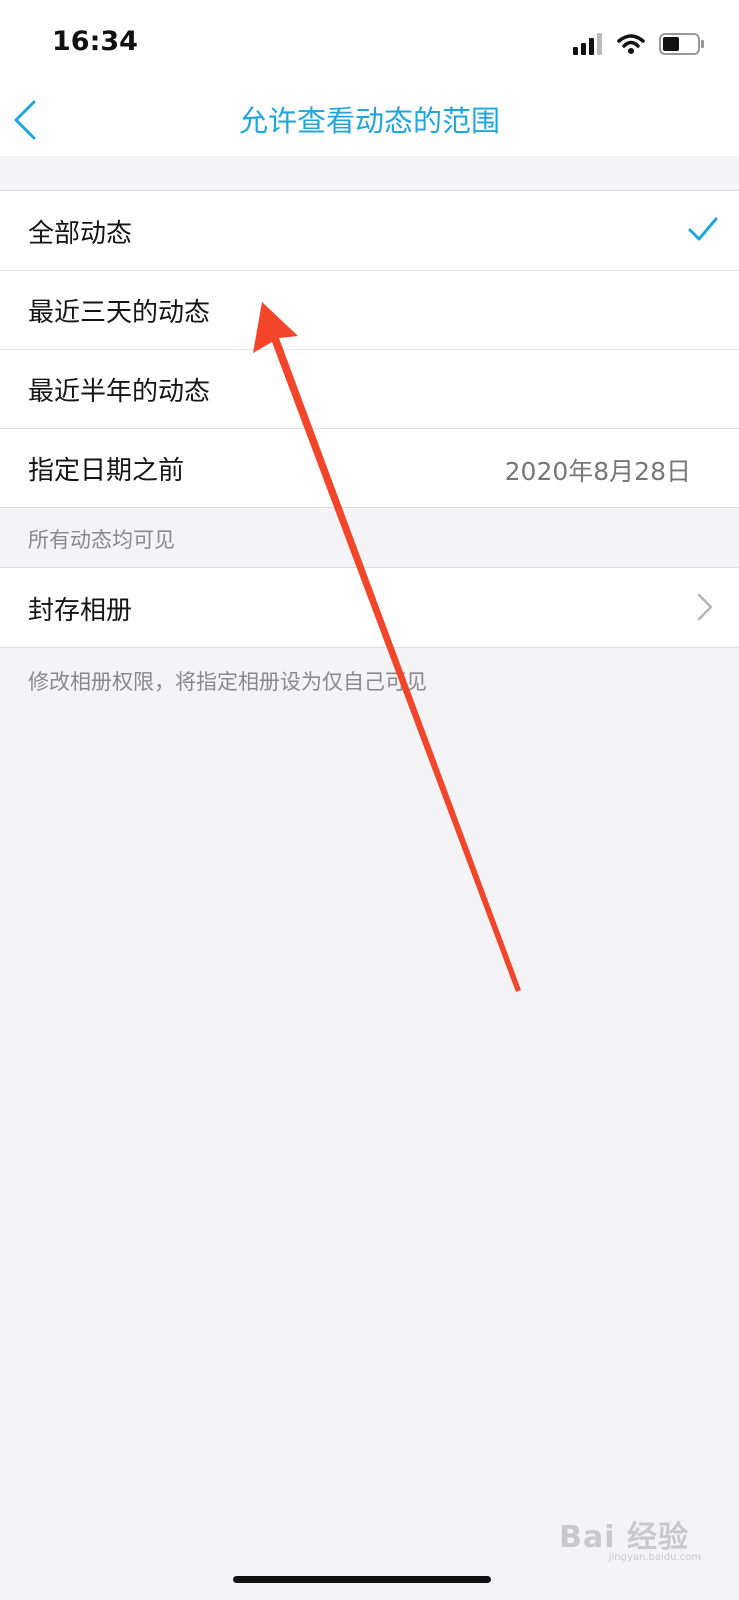  Describe the element at coordinates (362, 1579) in the screenshot. I see `home-indicator` at that location.